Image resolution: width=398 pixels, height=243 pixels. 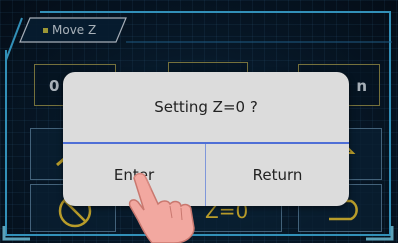 I want to click on dialog-message: Setting Z=0 ?, so click(x=206, y=107).